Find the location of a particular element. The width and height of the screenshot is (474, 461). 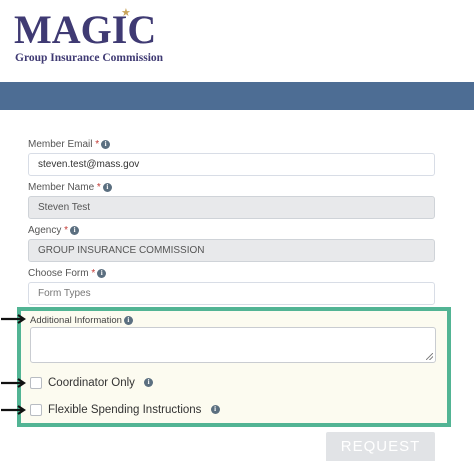

agency-label: Agency * i is located at coordinates (54, 231).